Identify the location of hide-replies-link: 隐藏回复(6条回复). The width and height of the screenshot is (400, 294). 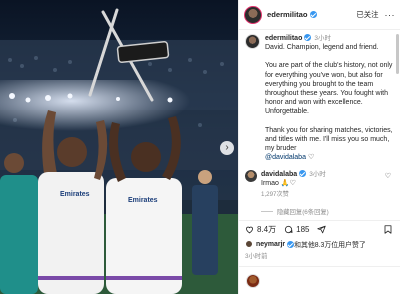
(295, 211).